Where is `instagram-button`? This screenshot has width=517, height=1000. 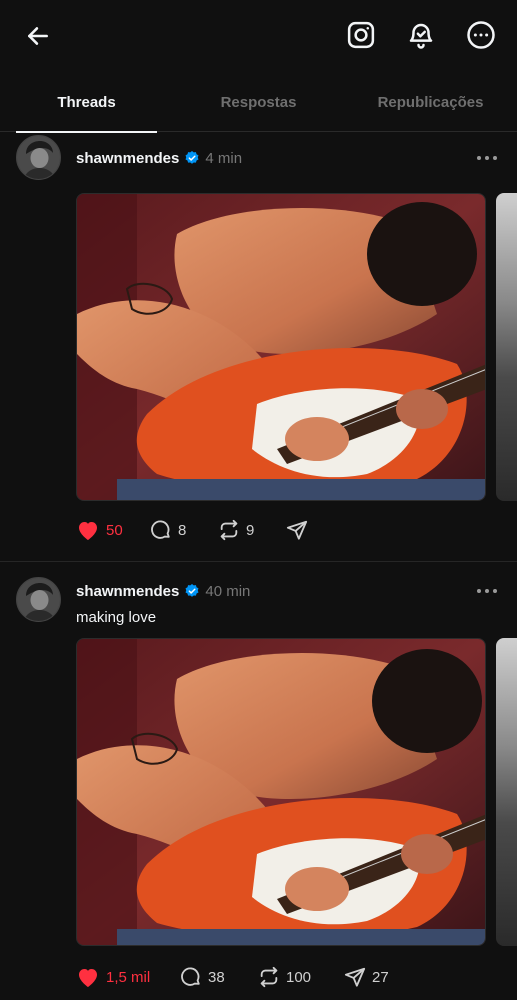
instagram-button is located at coordinates (361, 35).